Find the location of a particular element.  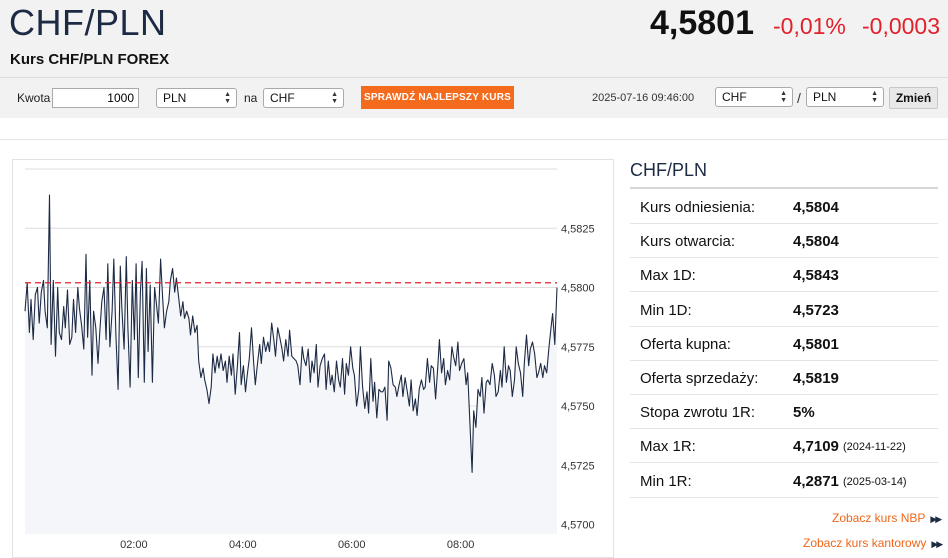

stats-row: Kurs odniesienia: 4,5804 is located at coordinates (784, 207).